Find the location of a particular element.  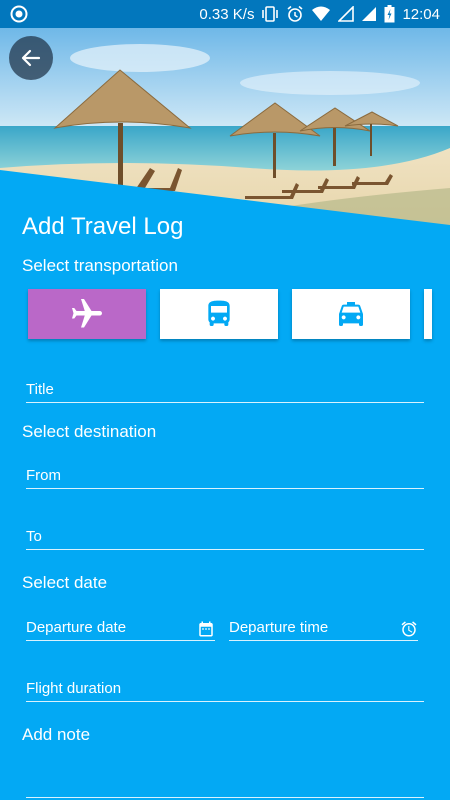

status-bar: 0.33 K/s 12:04 is located at coordinates (225, 14).